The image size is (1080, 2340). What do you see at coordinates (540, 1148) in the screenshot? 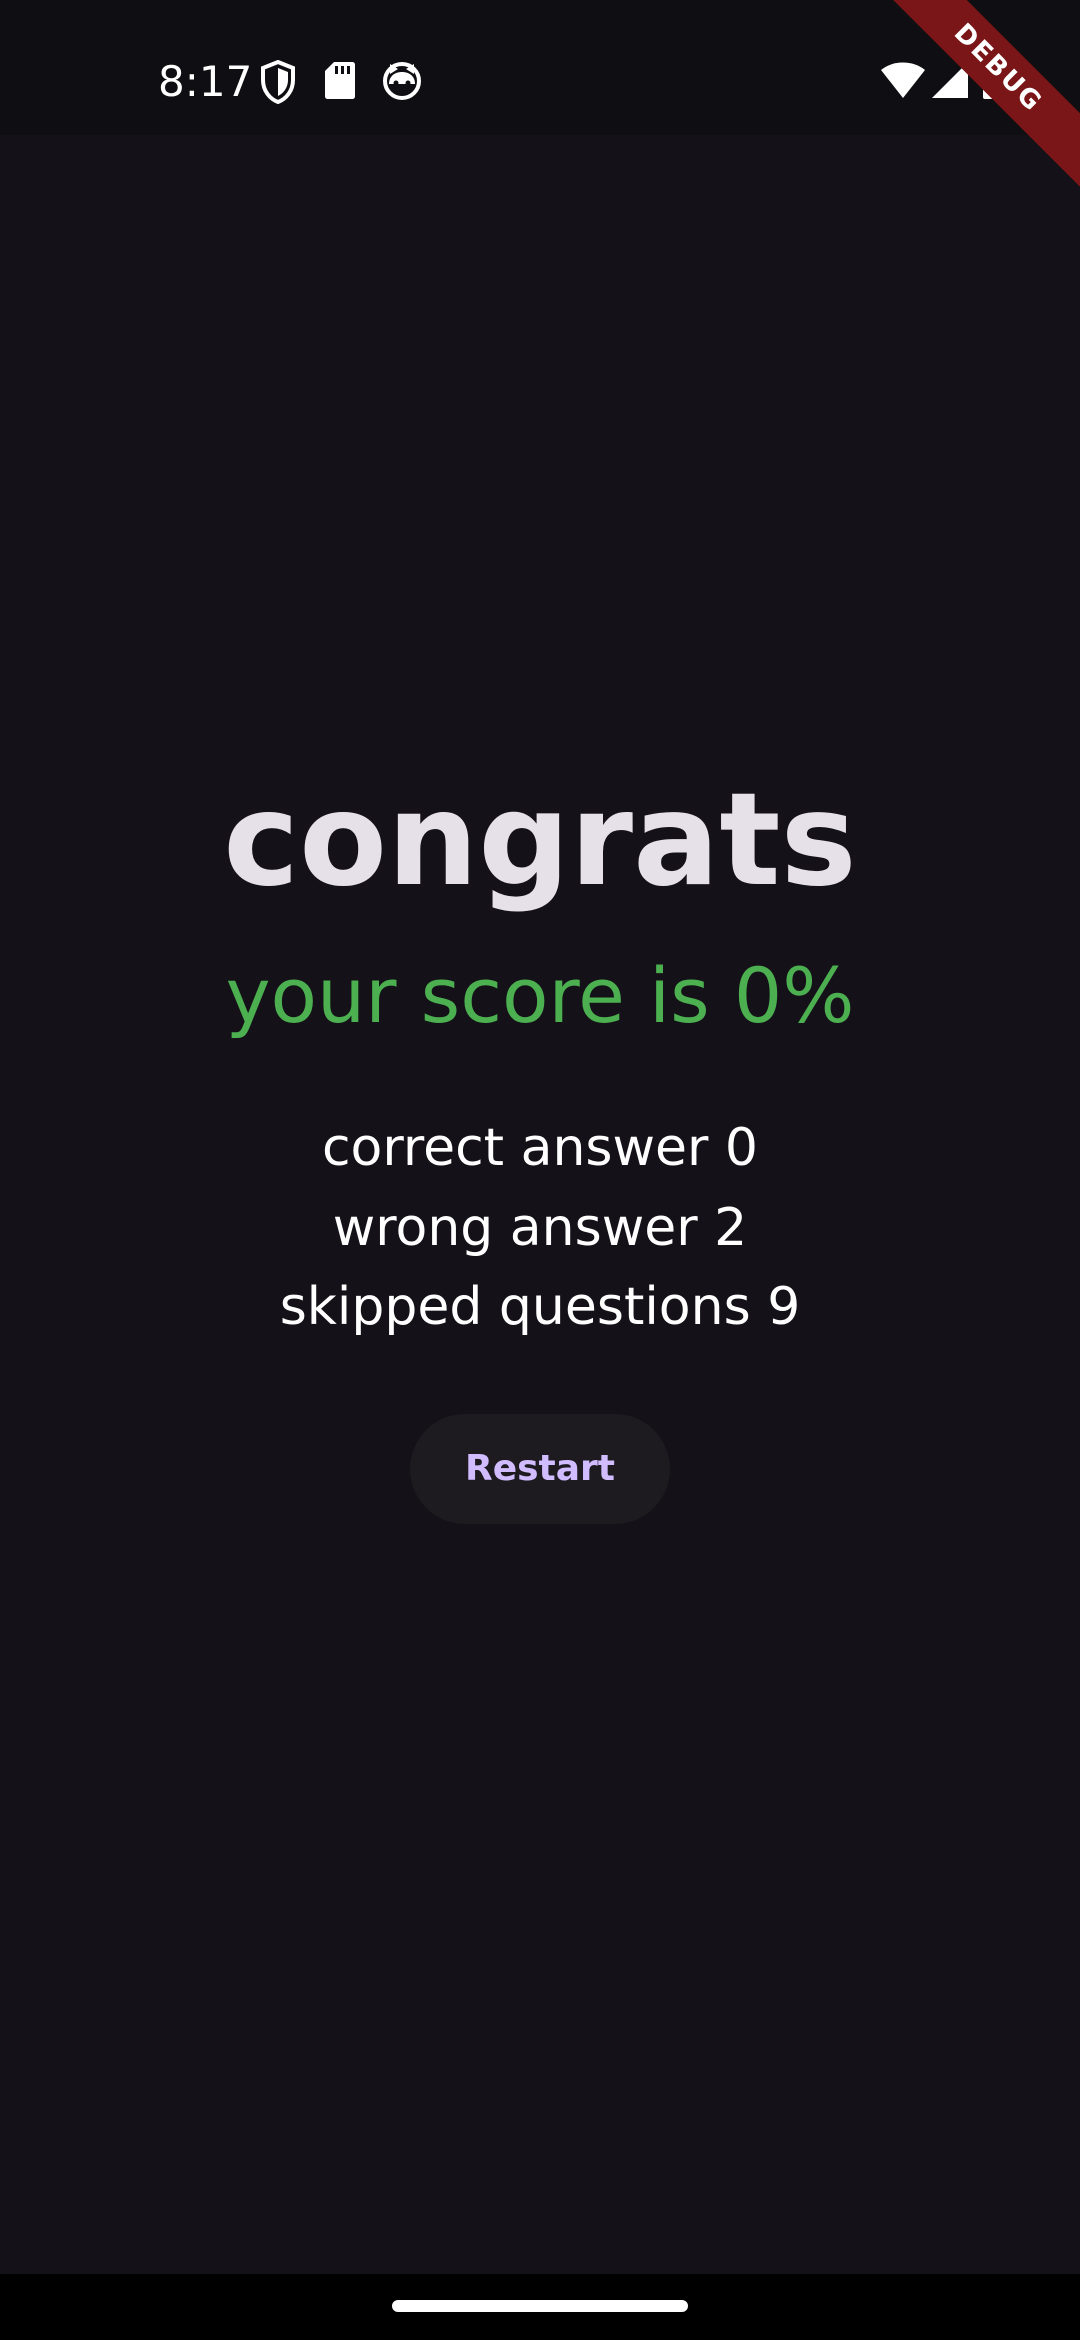
I see `stat-correct-answers: correct answer 0` at bounding box center [540, 1148].